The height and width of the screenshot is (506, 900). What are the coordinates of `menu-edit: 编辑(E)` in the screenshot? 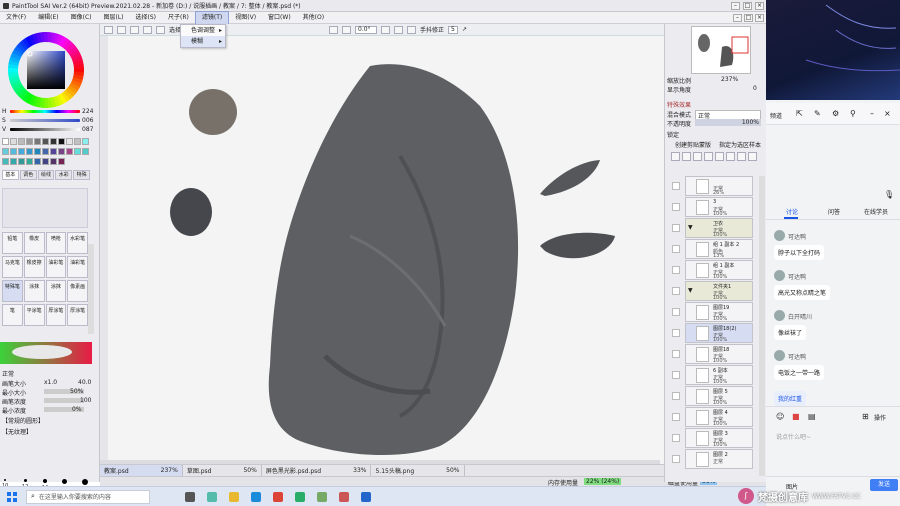 It's located at (48, 18).